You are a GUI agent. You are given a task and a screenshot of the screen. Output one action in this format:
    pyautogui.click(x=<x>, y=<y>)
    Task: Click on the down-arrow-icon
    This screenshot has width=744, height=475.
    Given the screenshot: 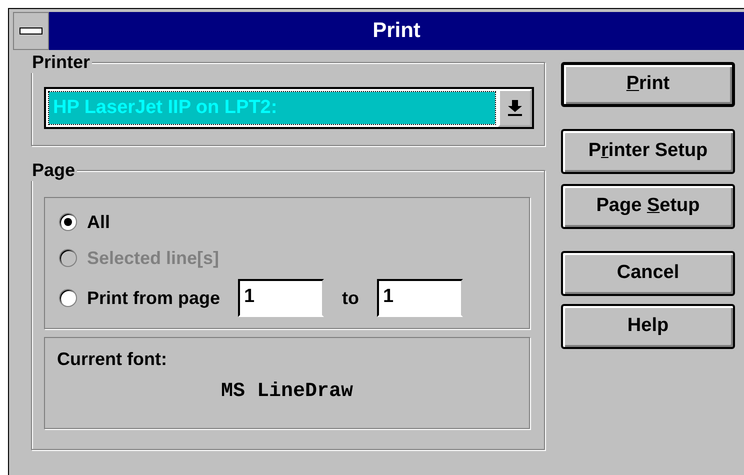 What is the action you would take?
    pyautogui.click(x=515, y=108)
    